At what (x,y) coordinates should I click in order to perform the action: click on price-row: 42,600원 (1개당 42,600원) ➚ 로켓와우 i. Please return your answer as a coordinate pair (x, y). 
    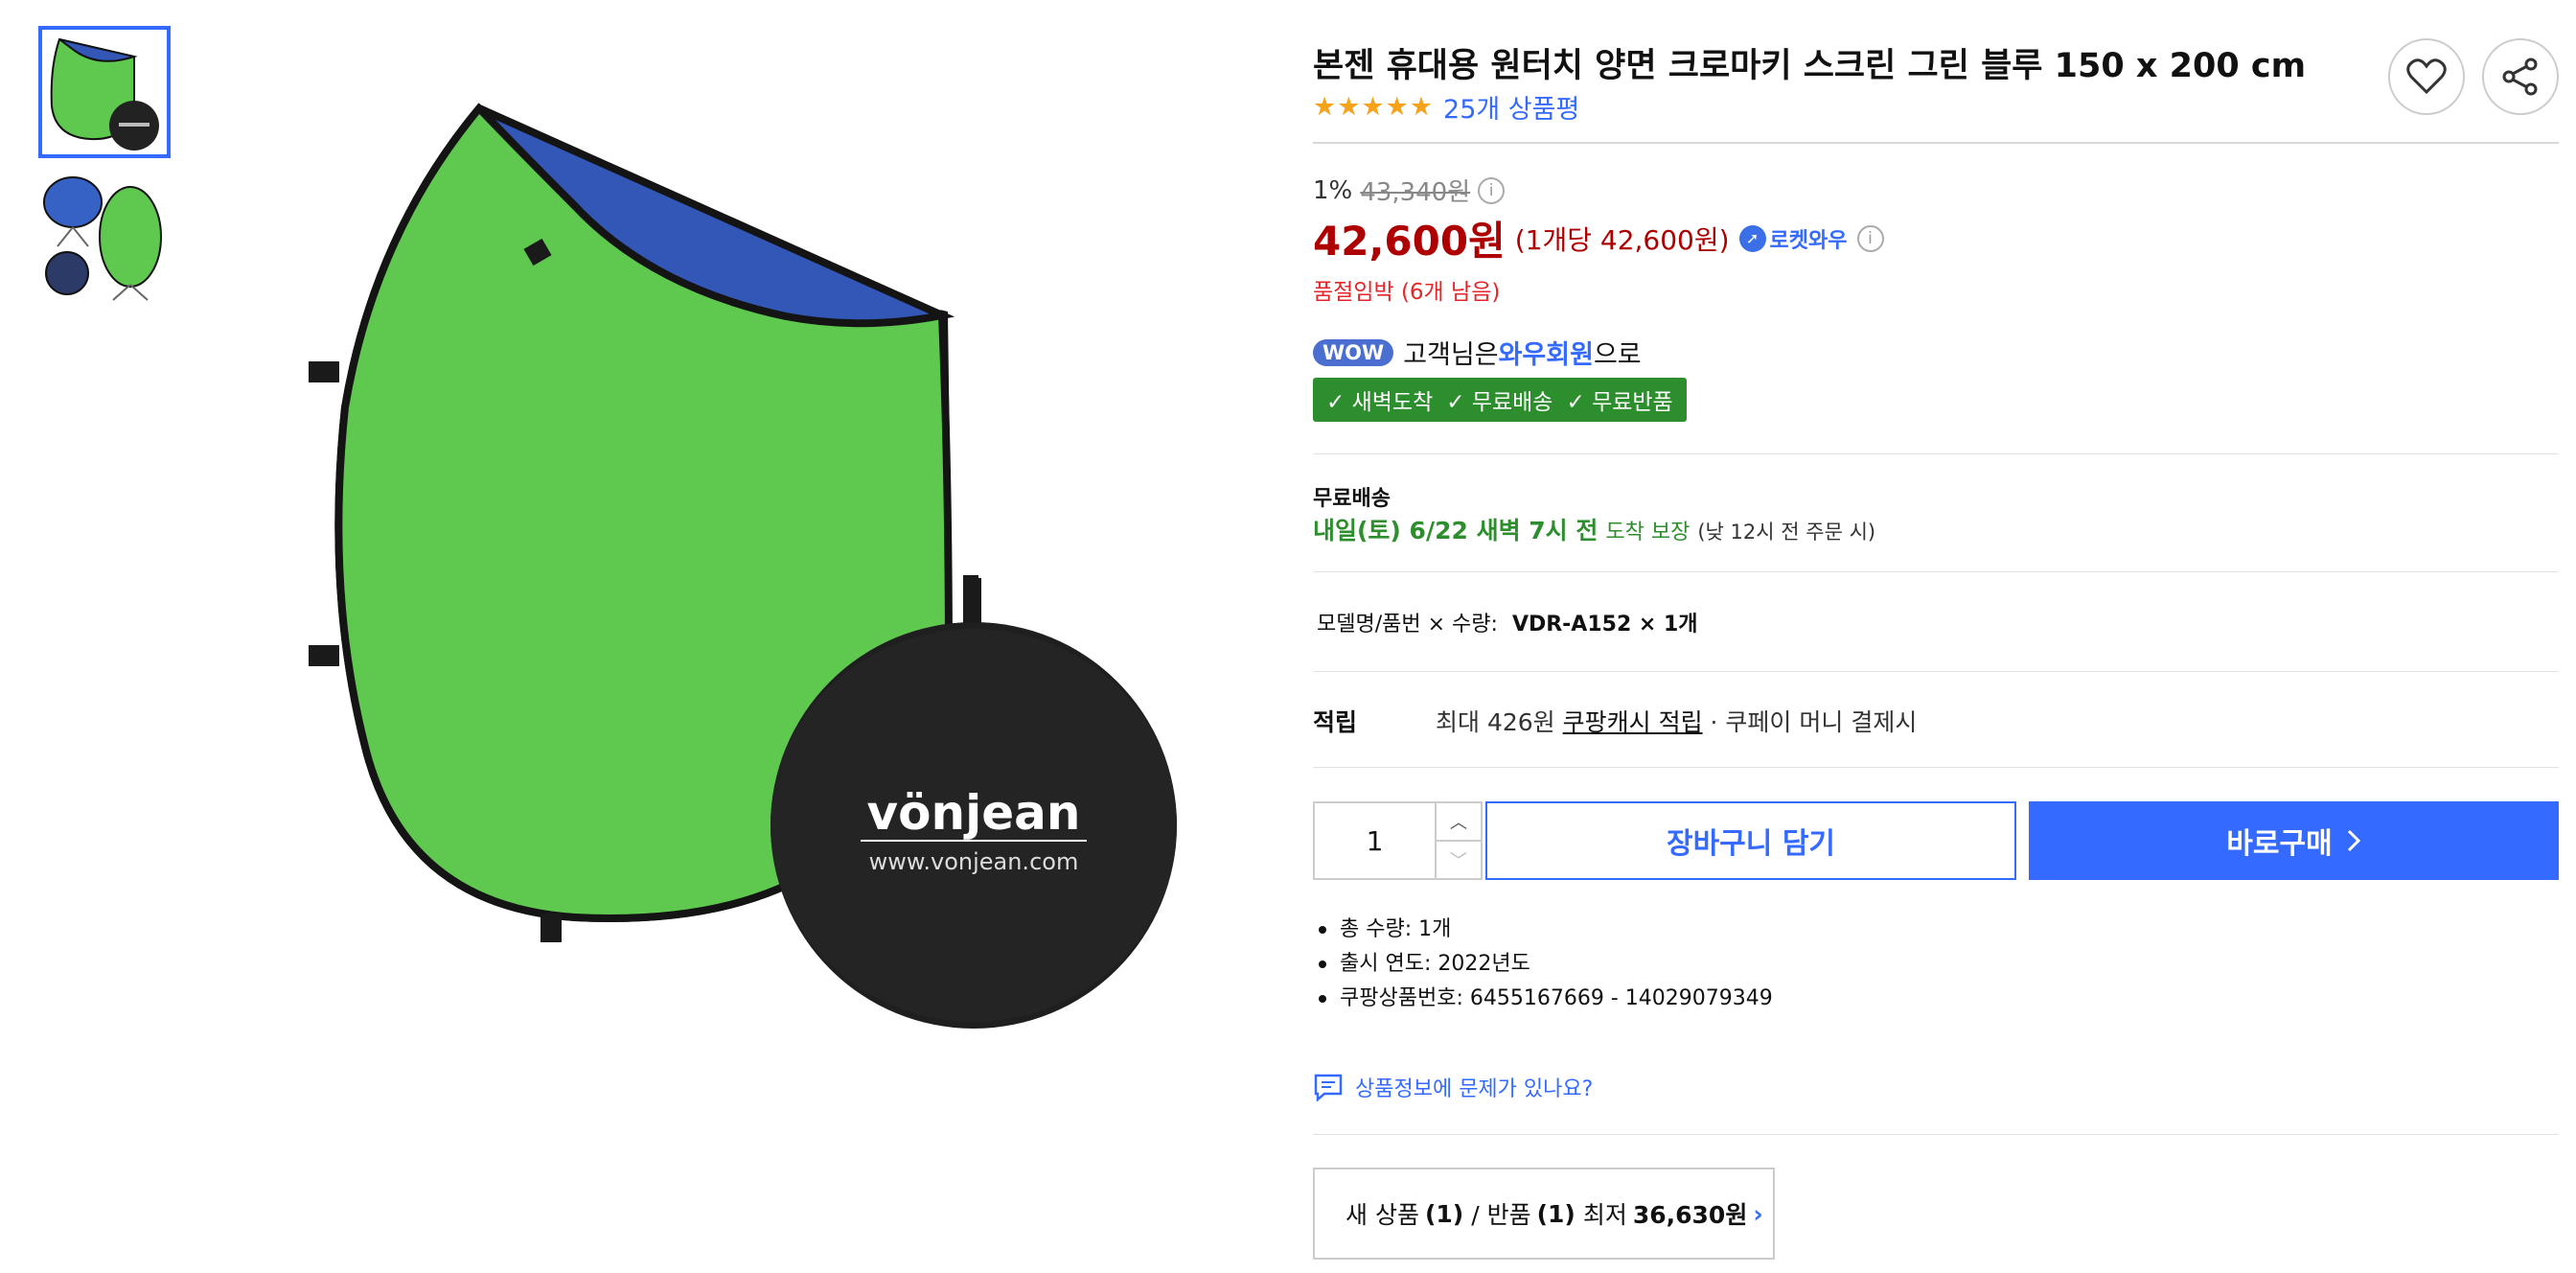
    Looking at the image, I should click on (1598, 238).